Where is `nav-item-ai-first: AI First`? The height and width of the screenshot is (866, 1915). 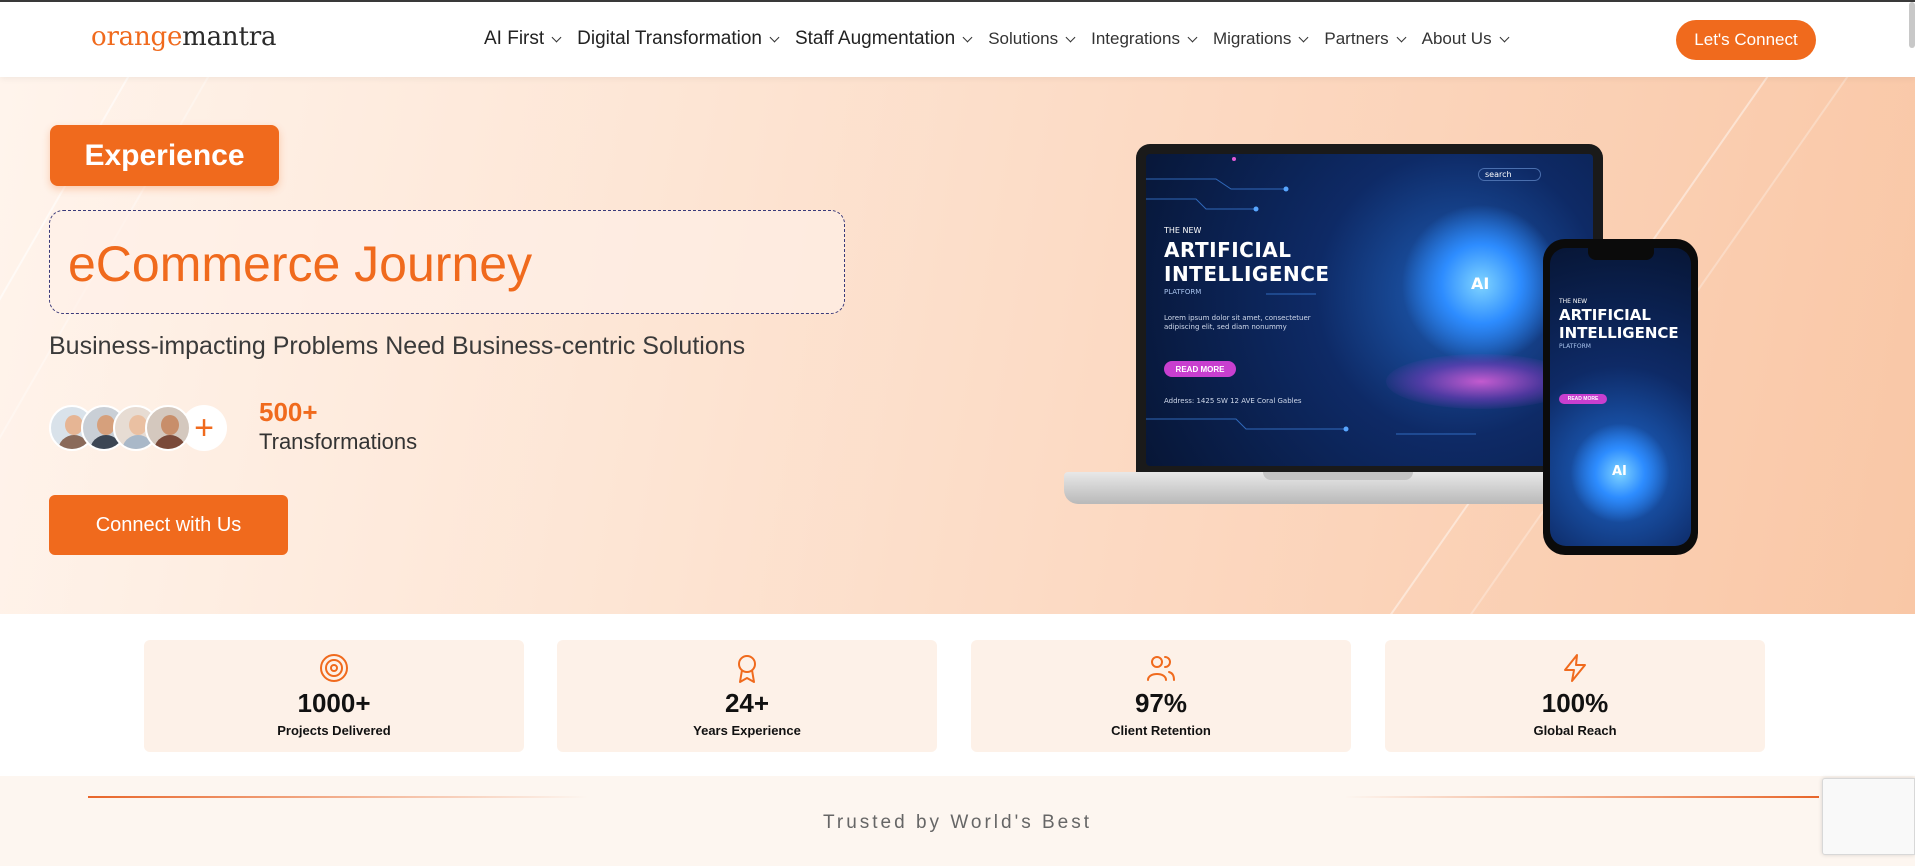
nav-item-ai-first: AI First is located at coordinates (523, 39).